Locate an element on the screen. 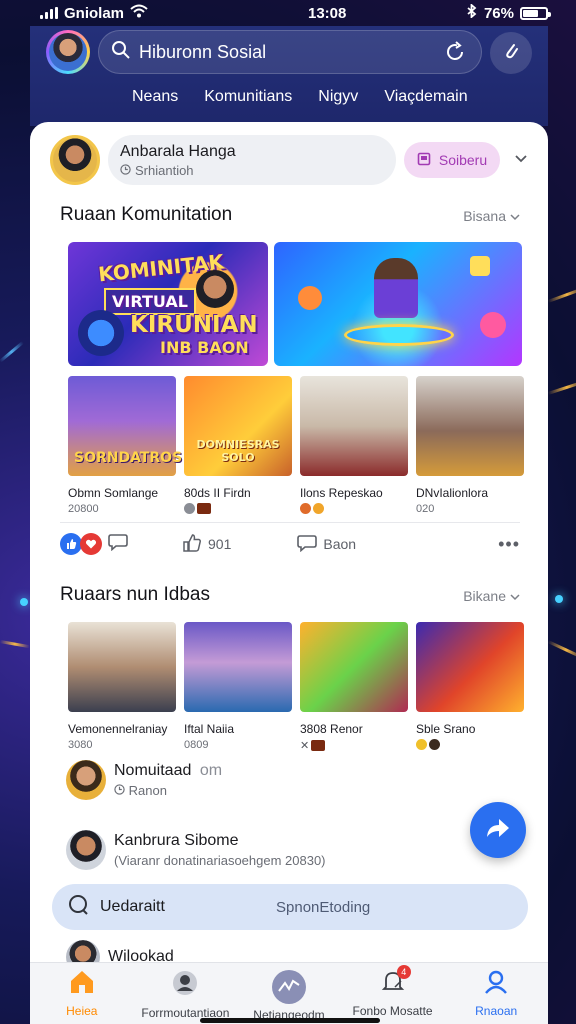 This screenshot has height=1024, width=576. nav-notifications: 4 Fonbo Mosatte is located at coordinates (393, 993).